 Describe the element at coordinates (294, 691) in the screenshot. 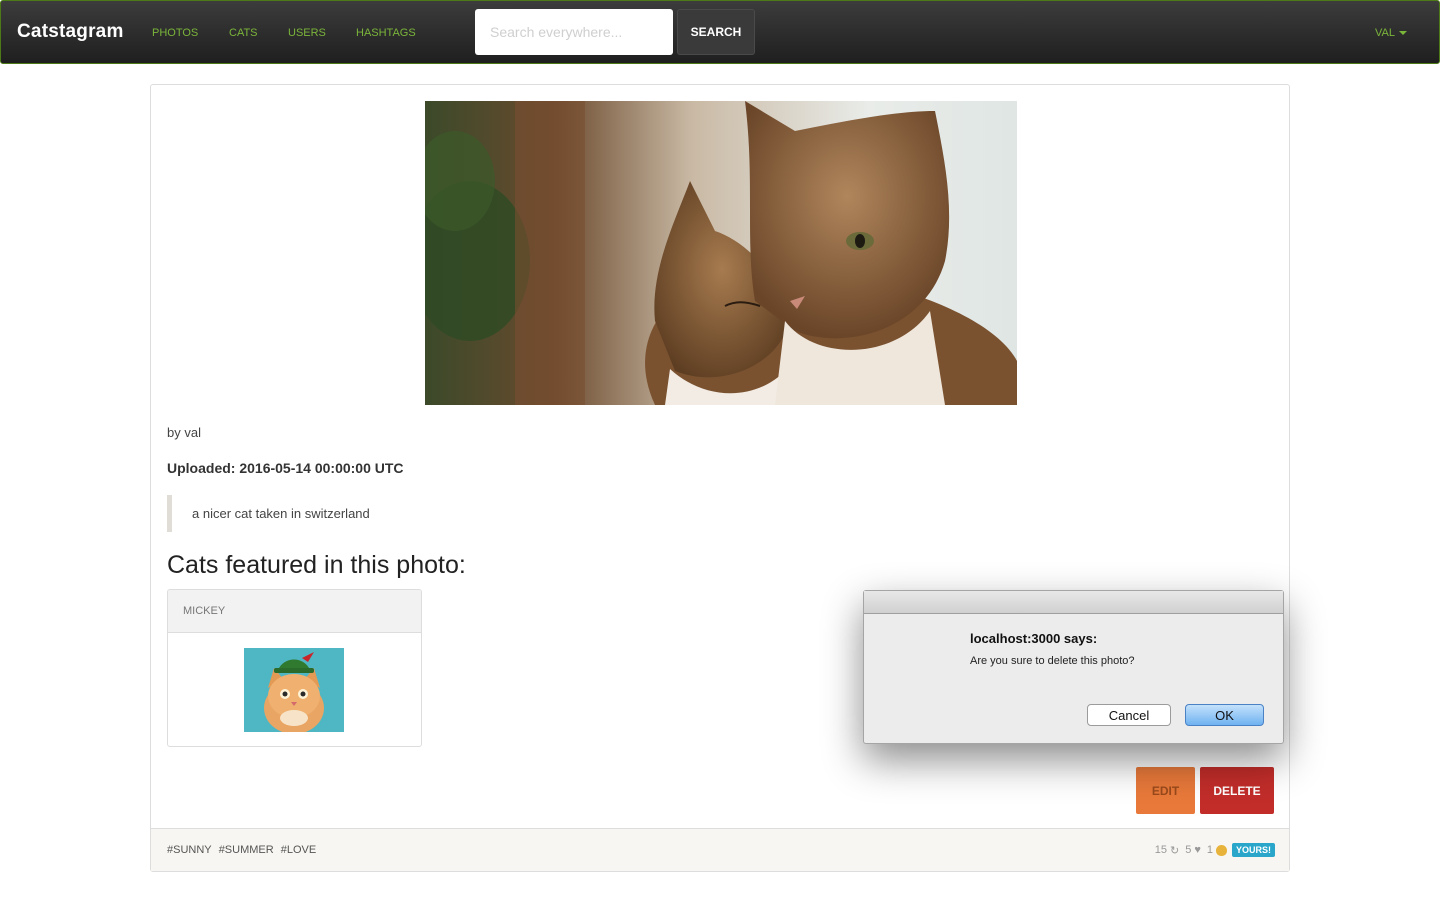

I see `cat-thumbnail` at that location.